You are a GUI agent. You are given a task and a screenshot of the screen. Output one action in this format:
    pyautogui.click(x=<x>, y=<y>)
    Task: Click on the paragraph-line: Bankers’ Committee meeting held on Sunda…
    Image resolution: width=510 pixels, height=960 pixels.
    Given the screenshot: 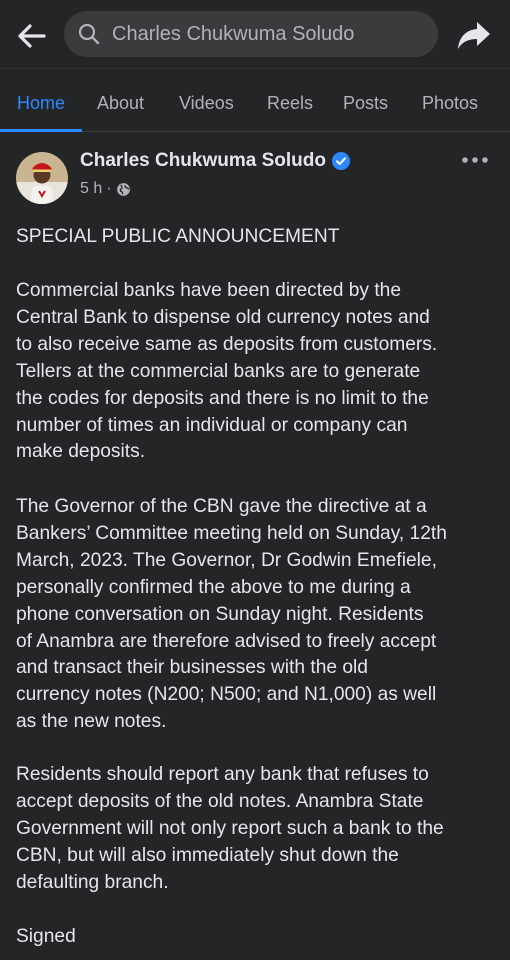 What is the action you would take?
    pyautogui.click(x=231, y=533)
    